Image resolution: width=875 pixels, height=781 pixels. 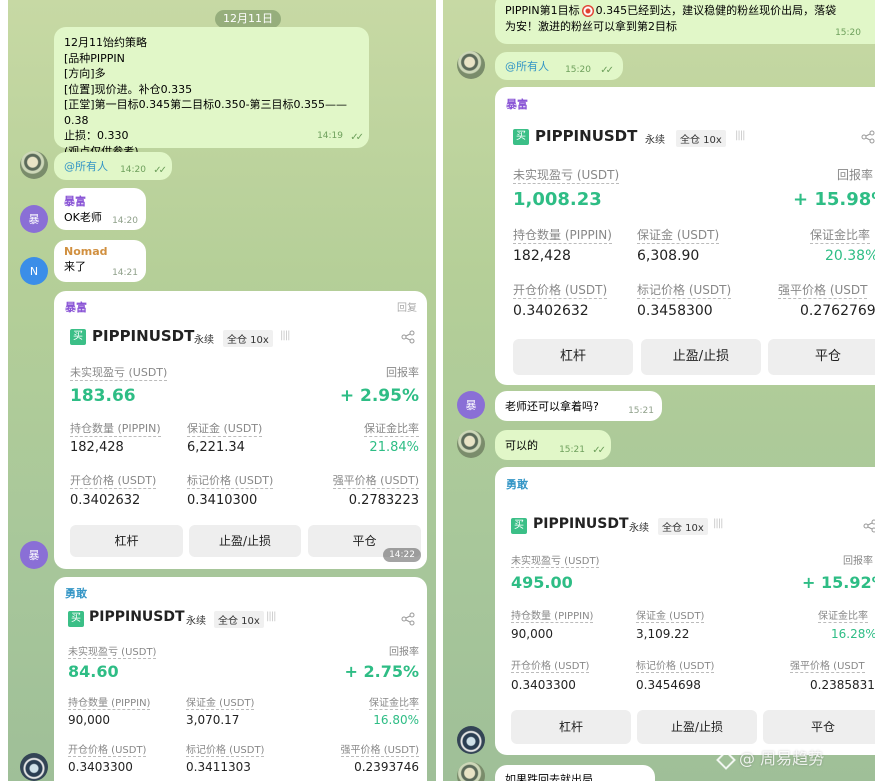 What do you see at coordinates (402, 555) in the screenshot?
I see `message-time: 14:22` at bounding box center [402, 555].